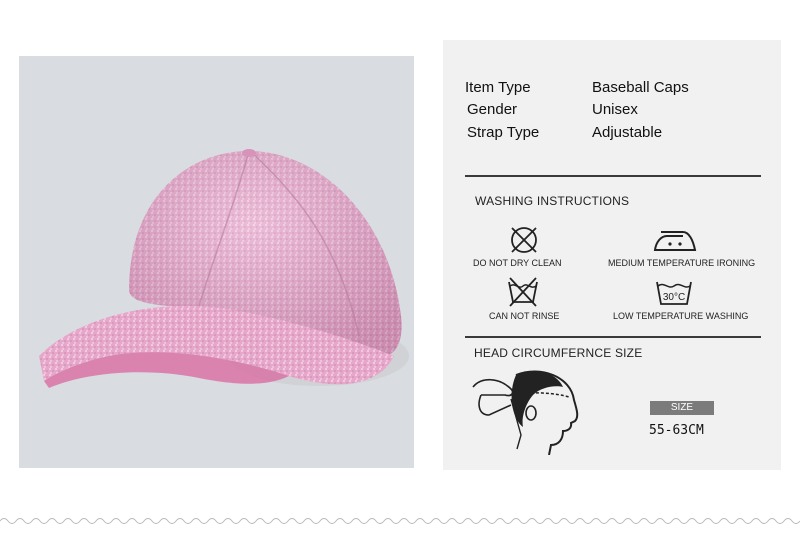  I want to click on do-not-dry-clean-icon, so click(524, 240).